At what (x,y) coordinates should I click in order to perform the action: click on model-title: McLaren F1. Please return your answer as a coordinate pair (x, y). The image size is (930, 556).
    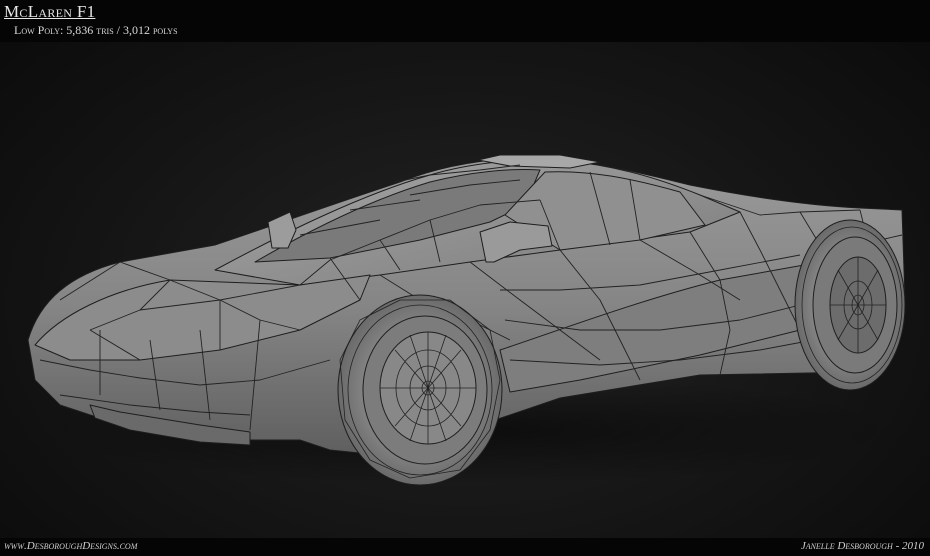
    Looking at the image, I should click on (50, 11).